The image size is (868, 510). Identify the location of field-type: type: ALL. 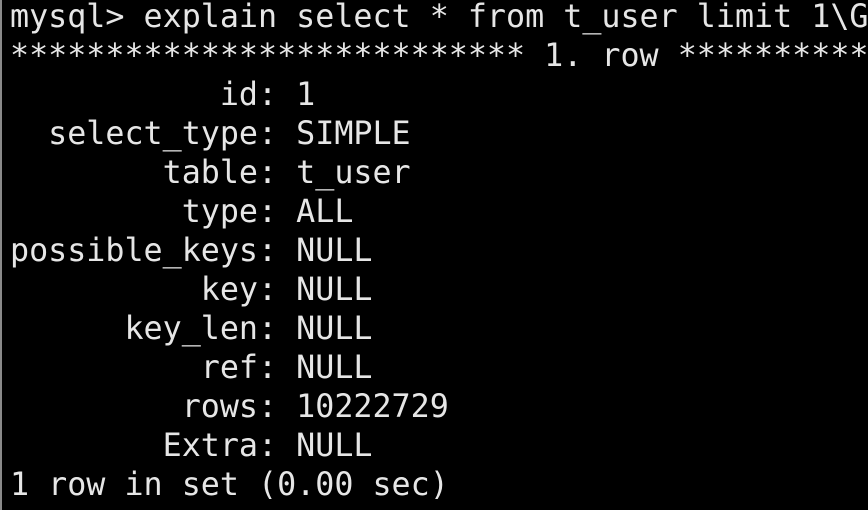
(182, 212).